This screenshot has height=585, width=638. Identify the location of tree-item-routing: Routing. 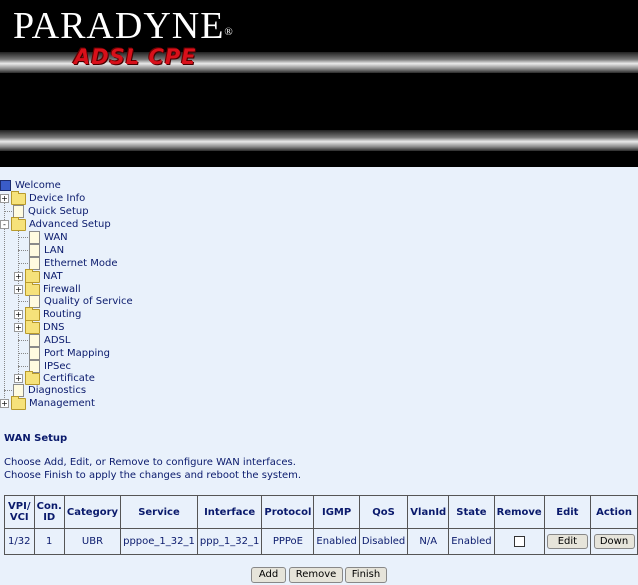
(53, 313).